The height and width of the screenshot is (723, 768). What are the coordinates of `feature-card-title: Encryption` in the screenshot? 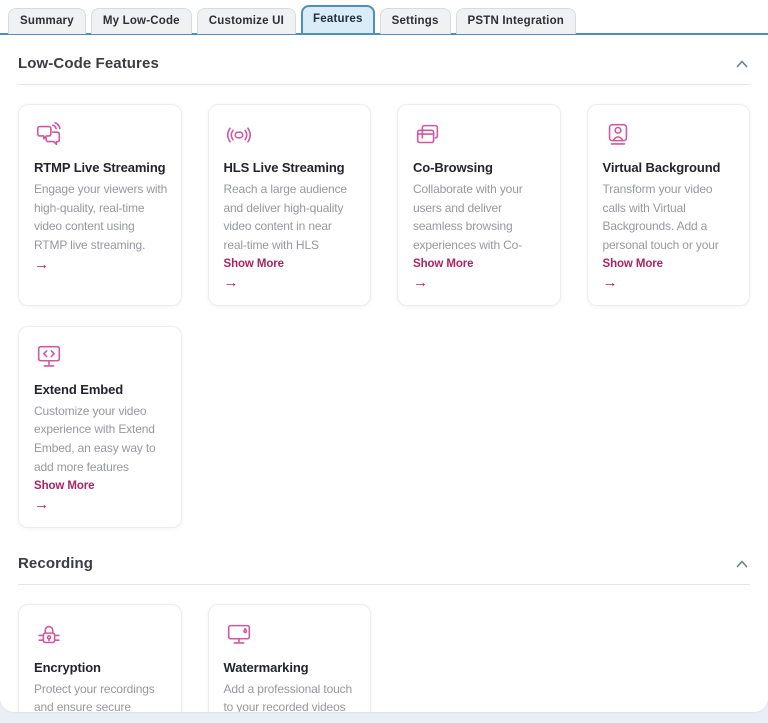 It's located at (67, 667).